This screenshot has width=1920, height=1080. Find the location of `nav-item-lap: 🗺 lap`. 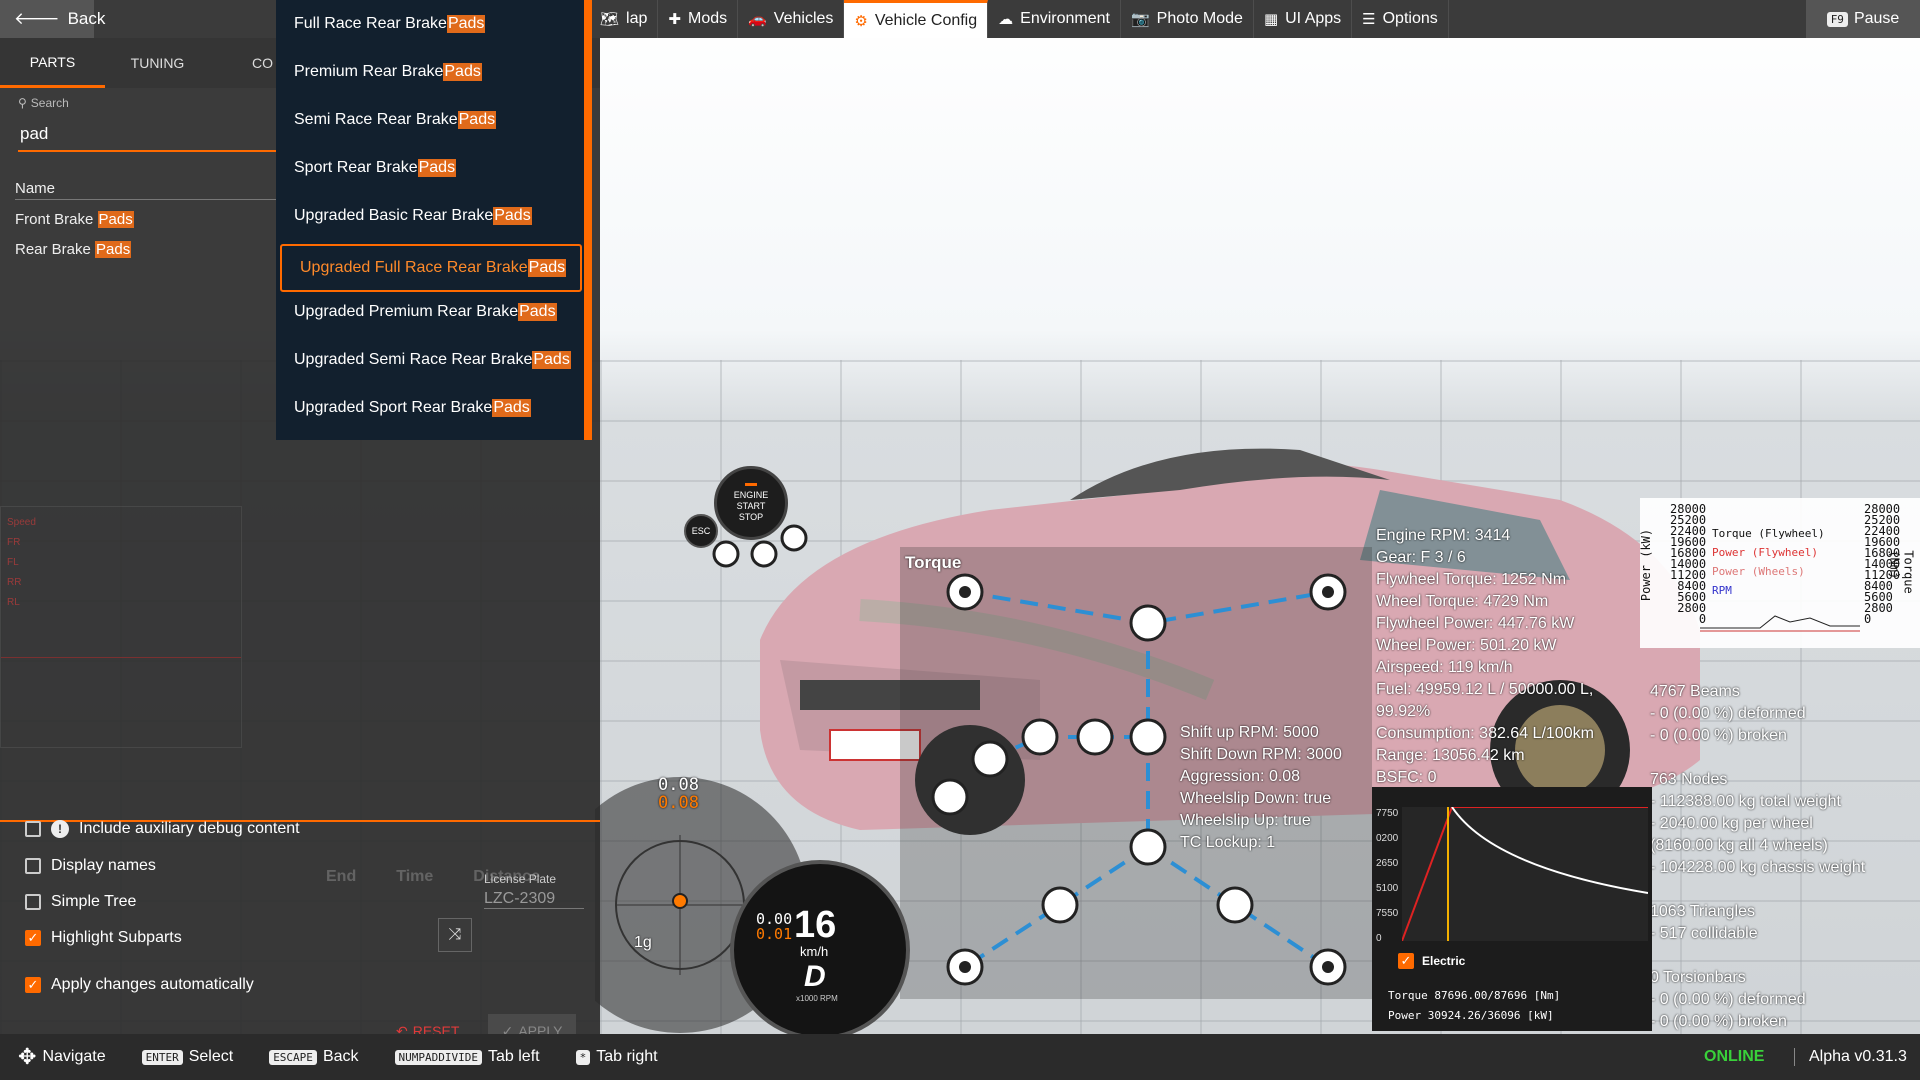

nav-item-lap: 🗺 lap is located at coordinates (624, 19).